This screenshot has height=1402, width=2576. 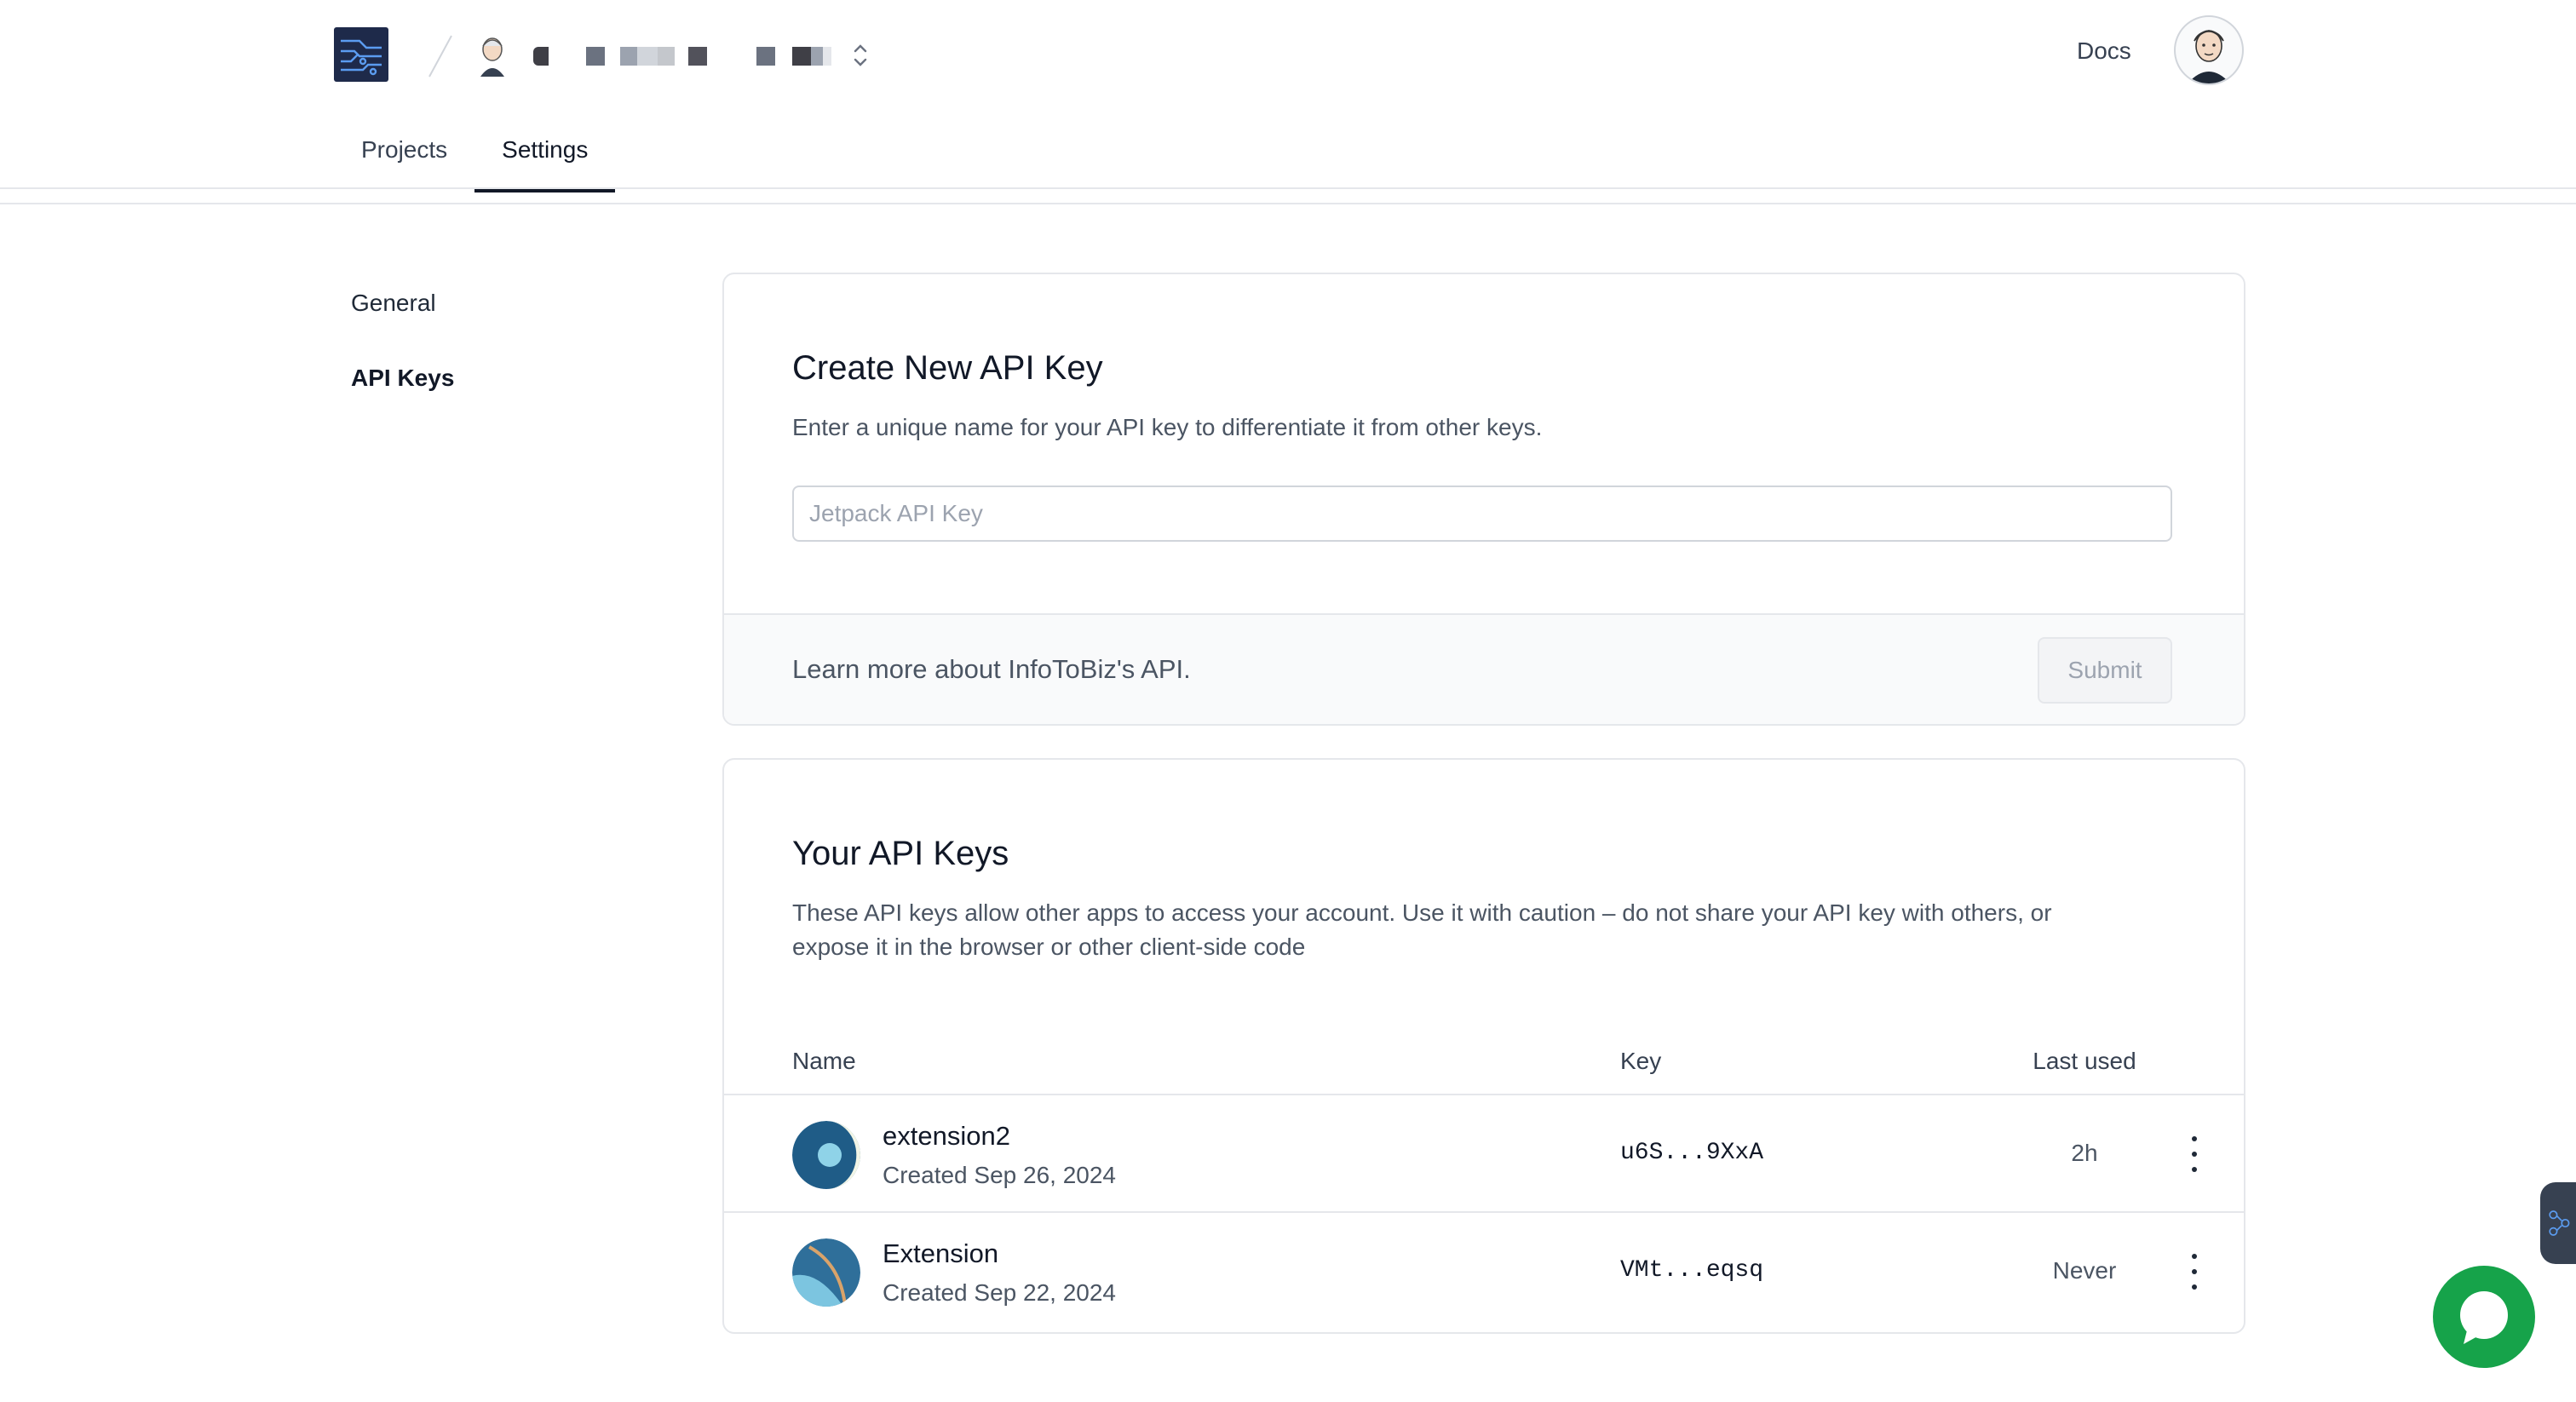 I want to click on column-header-key: Key, so click(x=1641, y=1061).